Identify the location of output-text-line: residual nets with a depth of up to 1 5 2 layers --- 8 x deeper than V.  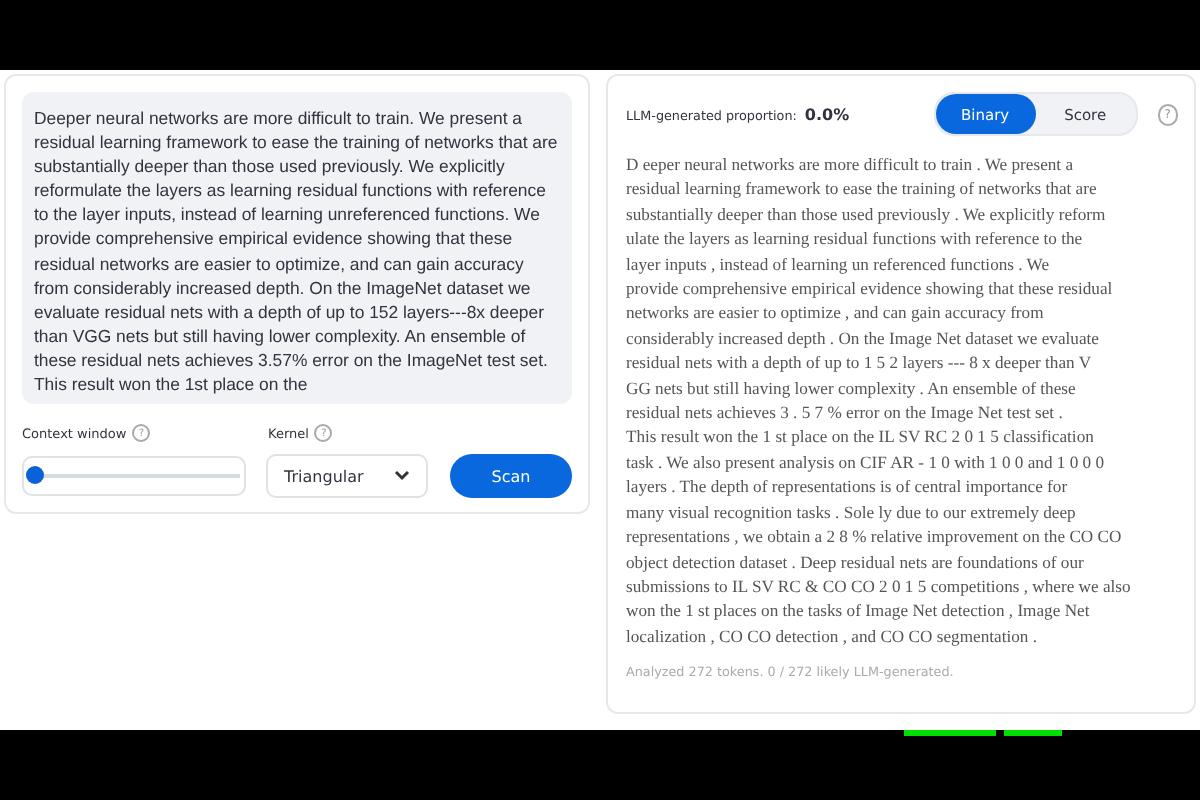
(860, 363).